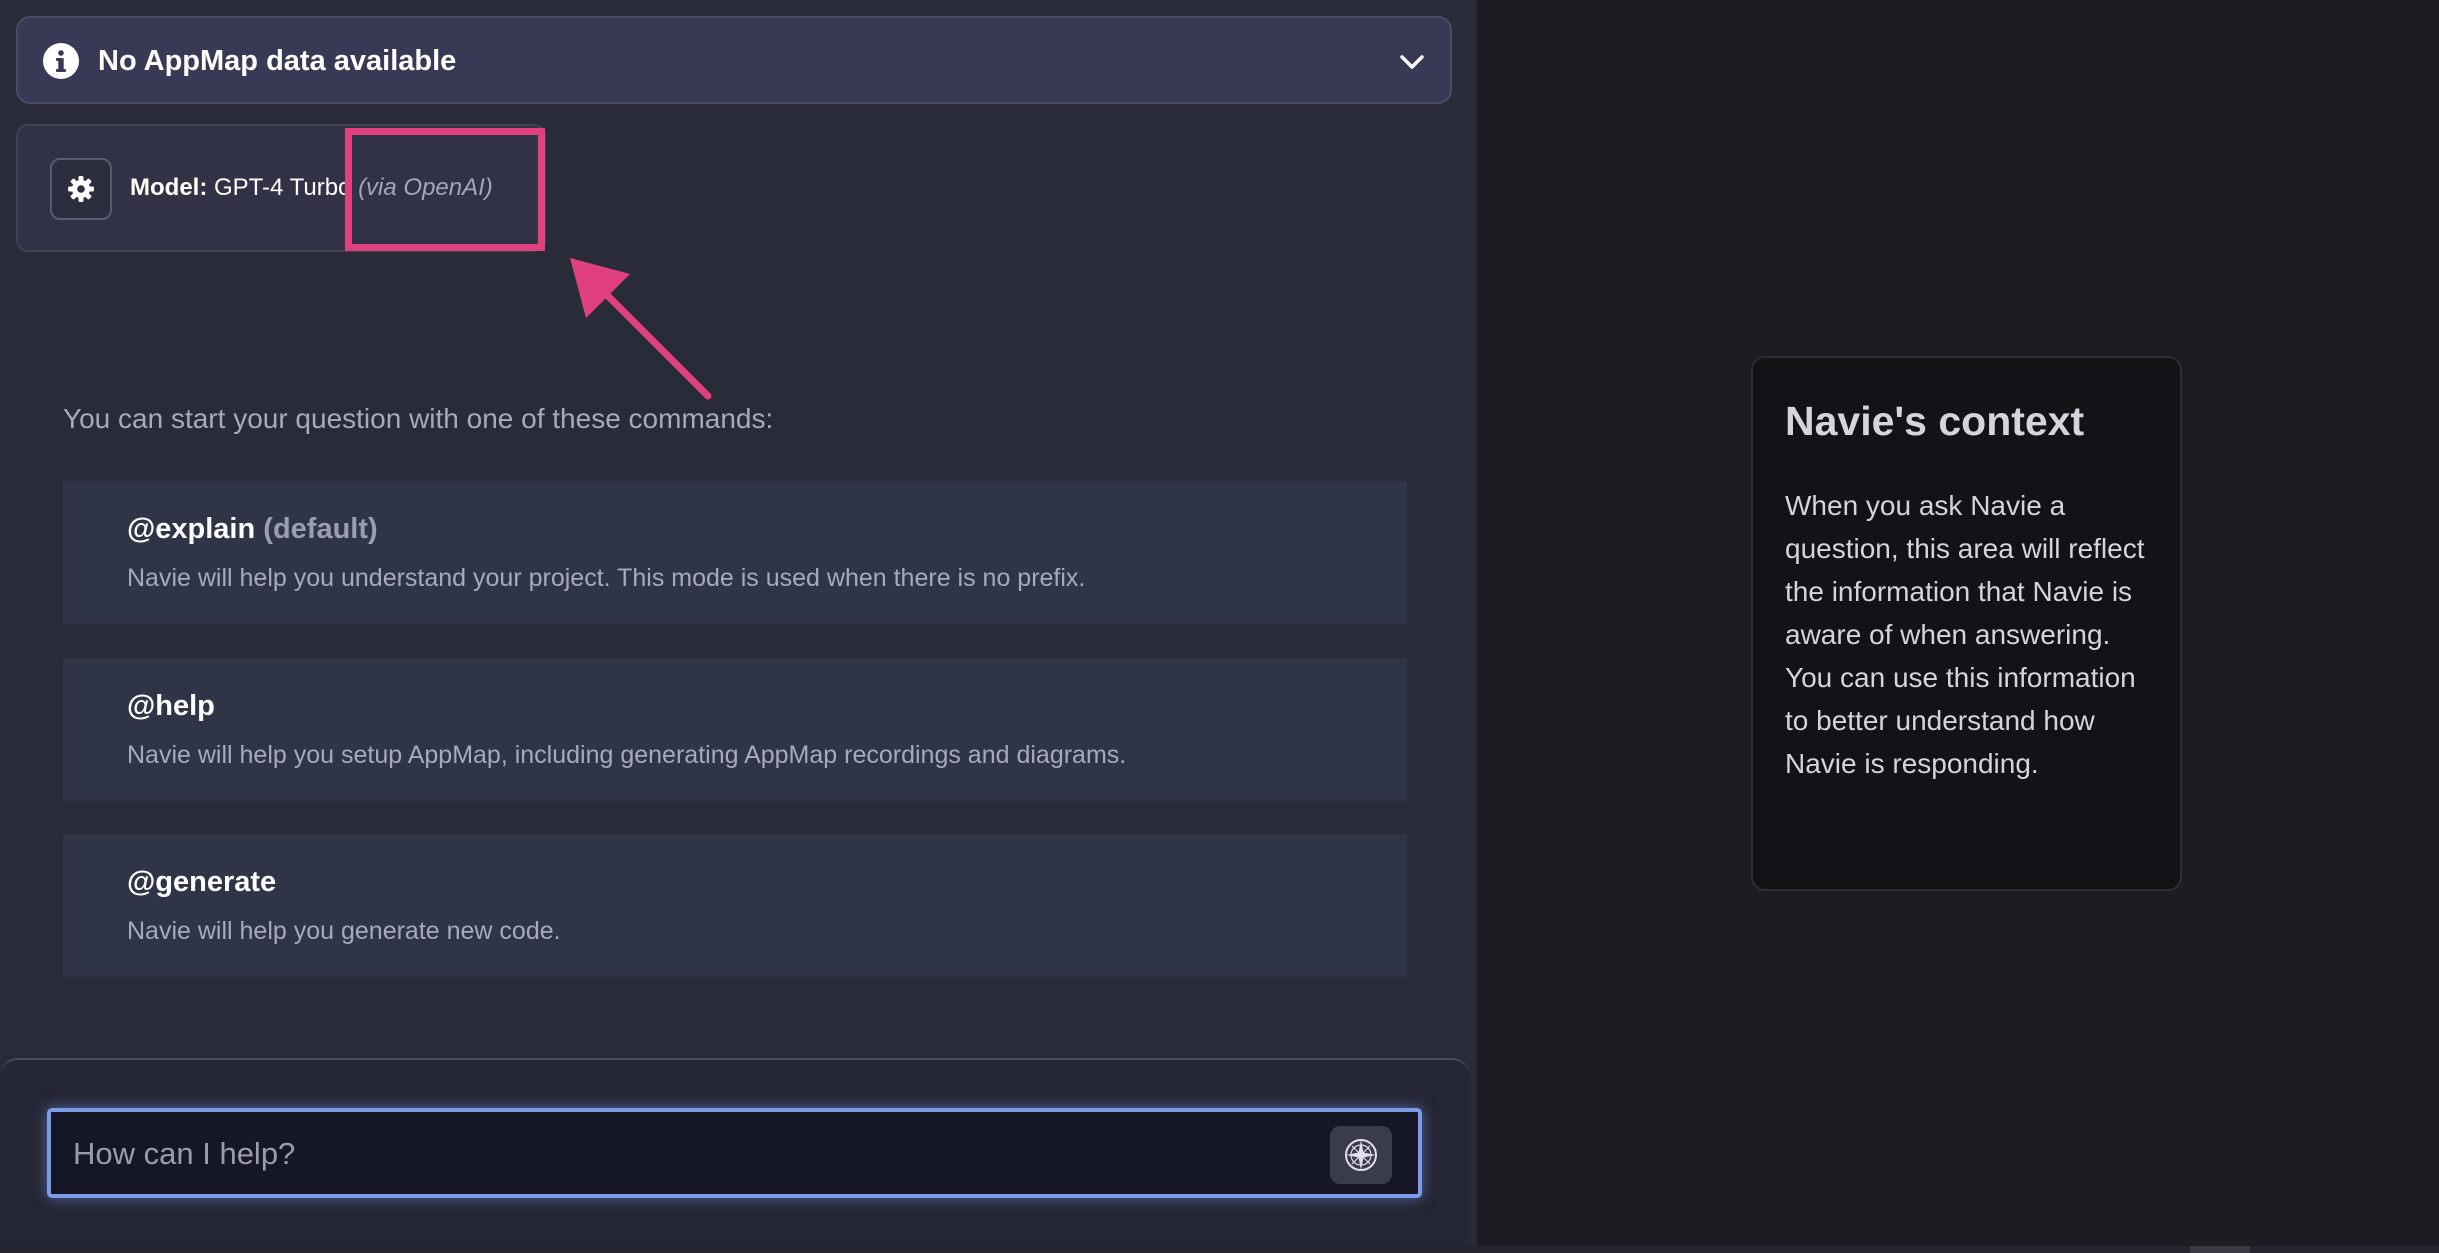  Describe the element at coordinates (445, 189) in the screenshot. I see `annotation-highlight-box` at that location.